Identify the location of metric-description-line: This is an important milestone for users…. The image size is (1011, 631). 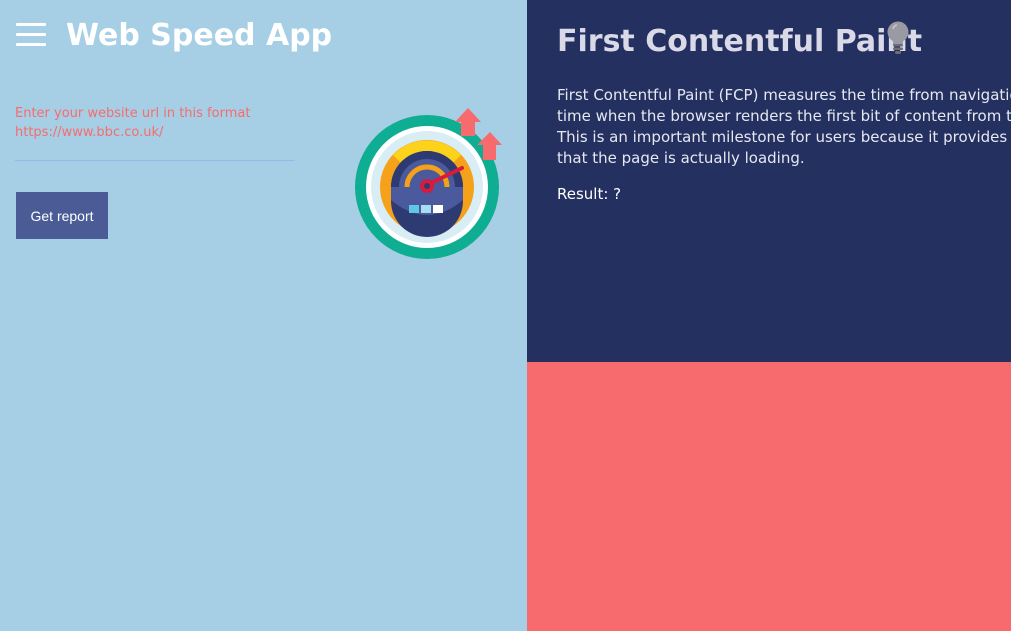
(784, 137).